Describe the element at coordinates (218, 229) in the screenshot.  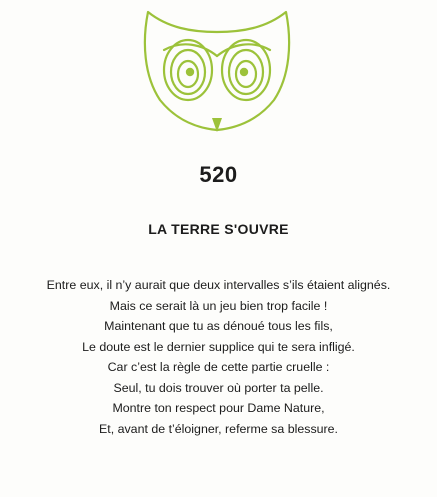
I see `riddle-title: LA TERRE S'OUVRE` at that location.